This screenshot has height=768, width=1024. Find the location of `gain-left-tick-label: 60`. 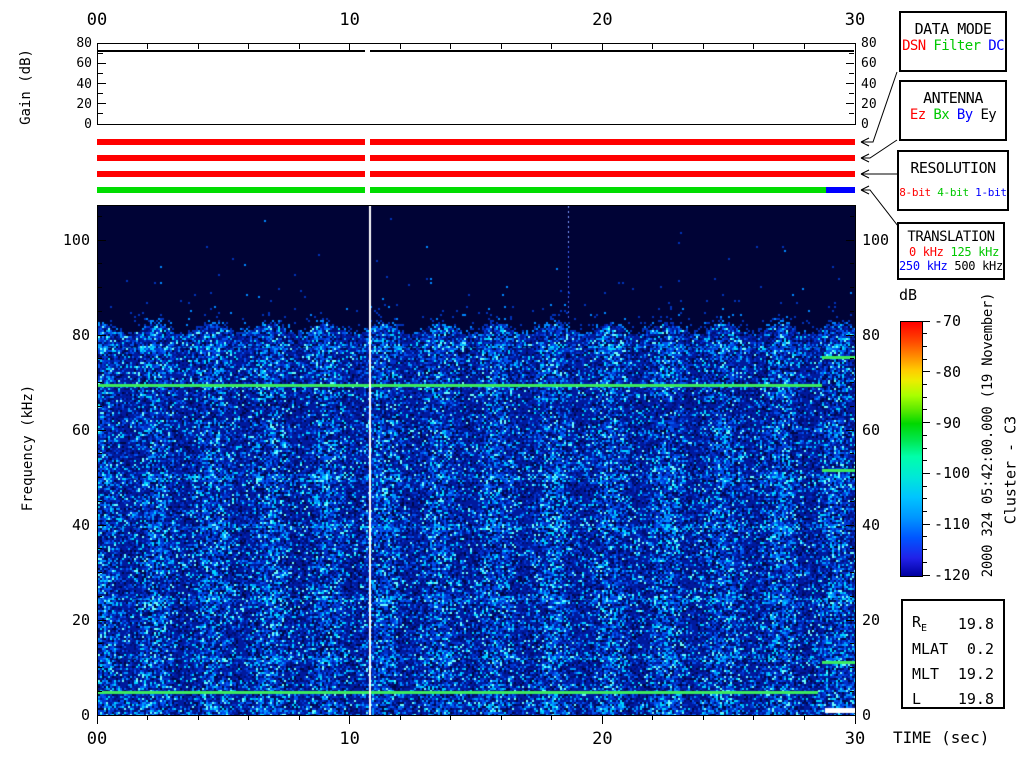

gain-left-tick-label: 60 is located at coordinates (84, 64).